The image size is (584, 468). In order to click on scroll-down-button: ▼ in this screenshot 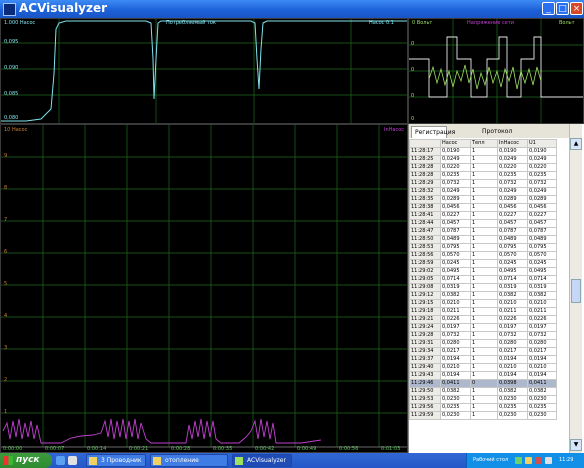, I will do `click(576, 445)`.